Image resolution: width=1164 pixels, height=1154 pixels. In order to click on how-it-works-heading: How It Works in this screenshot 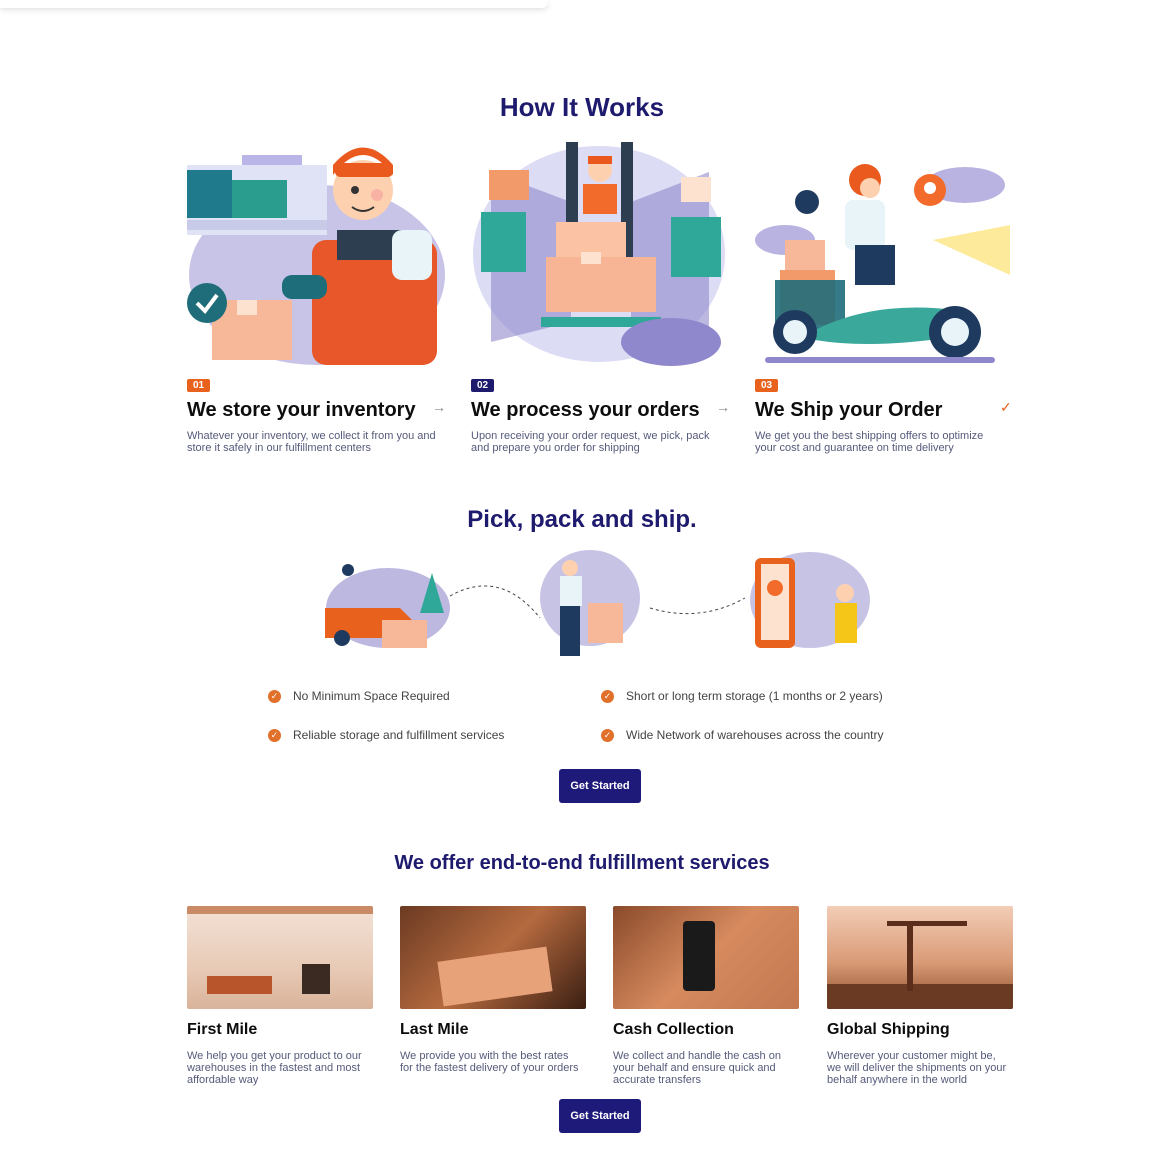, I will do `click(582, 107)`.